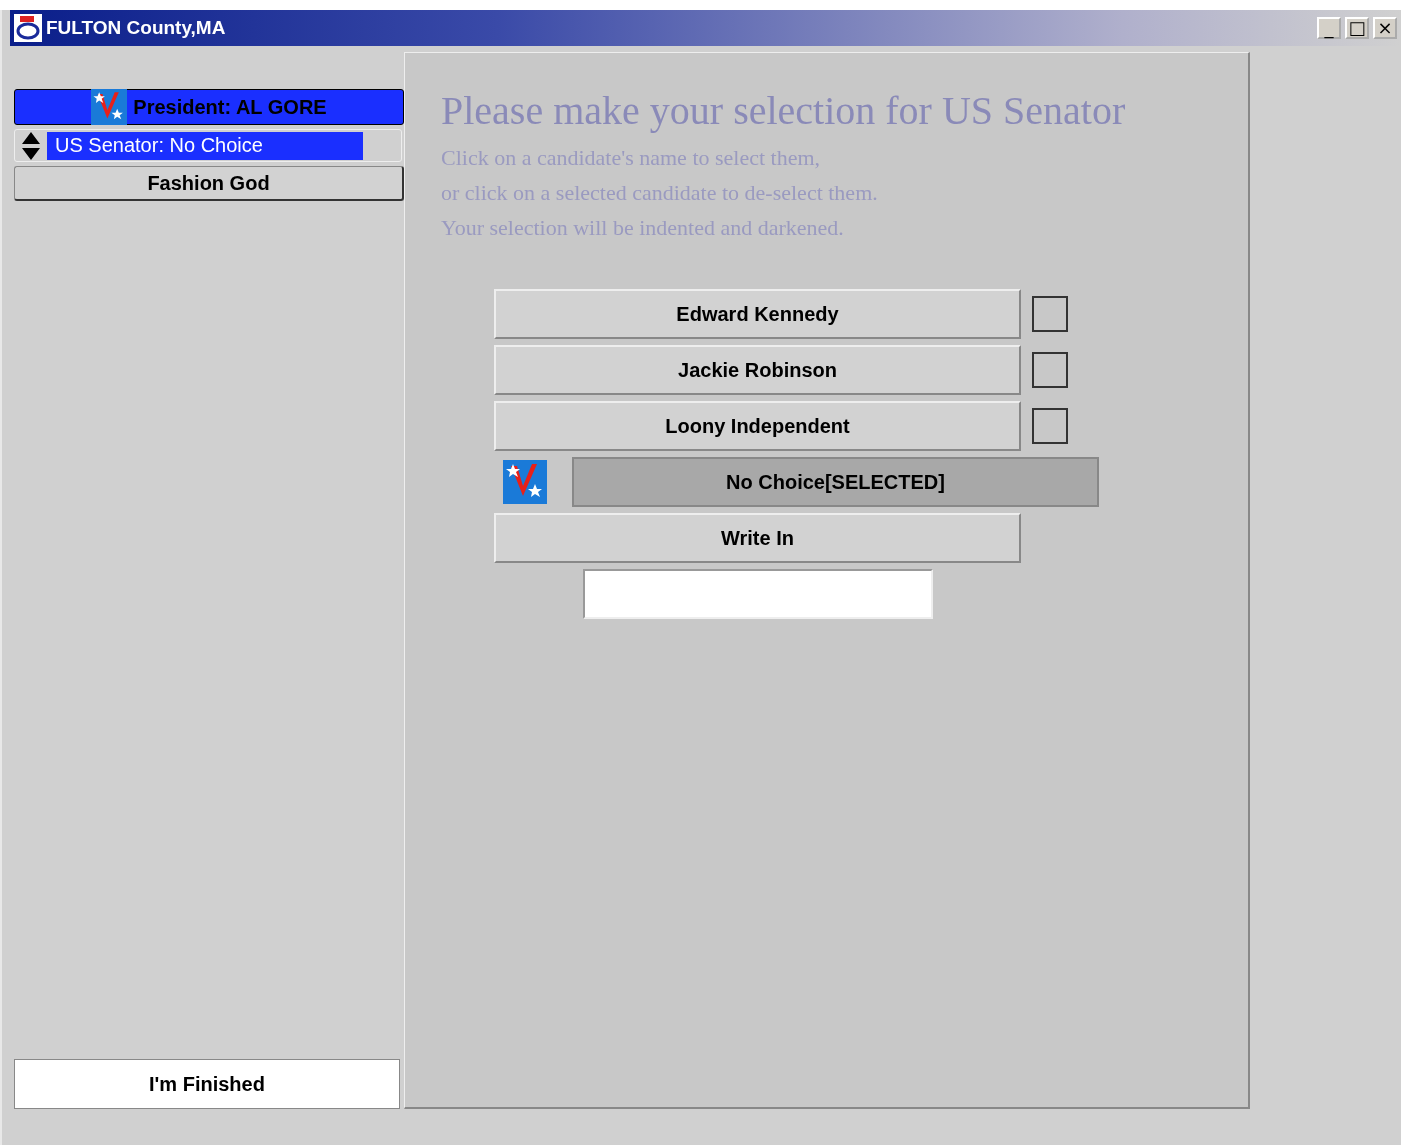 The image size is (1401, 1145). I want to click on contest-item: US Senator: No Choice, so click(208, 145).